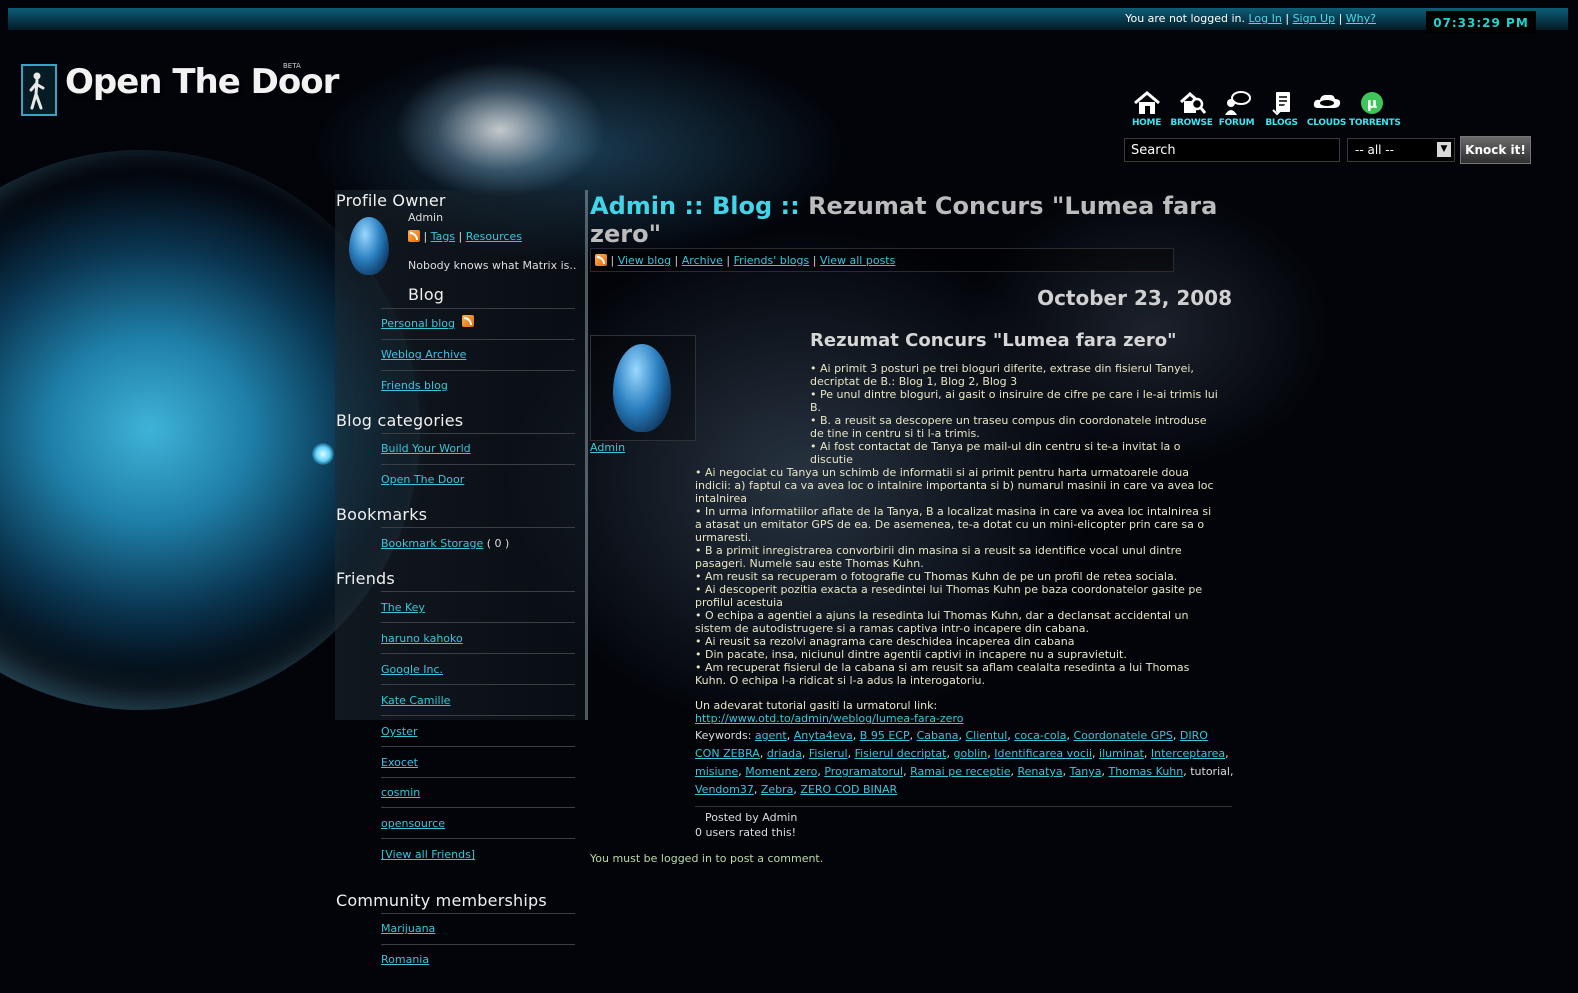 The image size is (1578, 993). I want to click on weblog-archive-link: Weblog Archive, so click(423, 354).